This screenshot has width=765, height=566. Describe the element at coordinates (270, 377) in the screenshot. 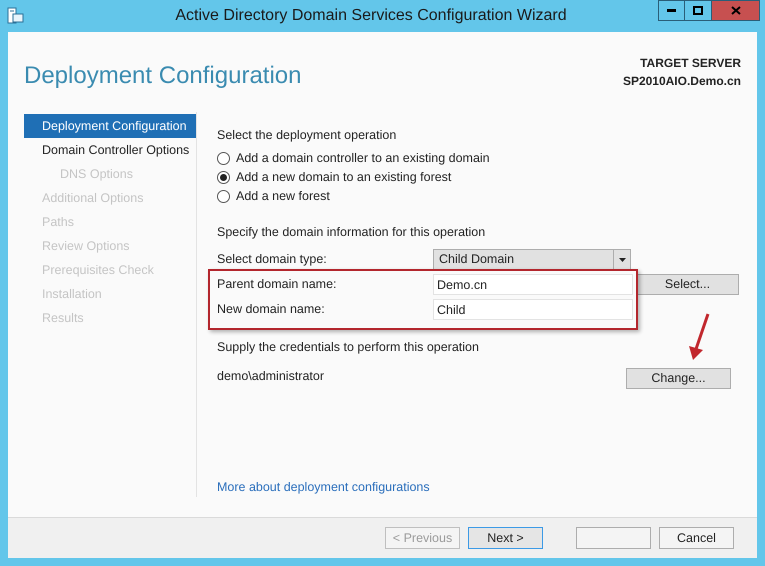

I see `user-name: demo\administrator` at that location.